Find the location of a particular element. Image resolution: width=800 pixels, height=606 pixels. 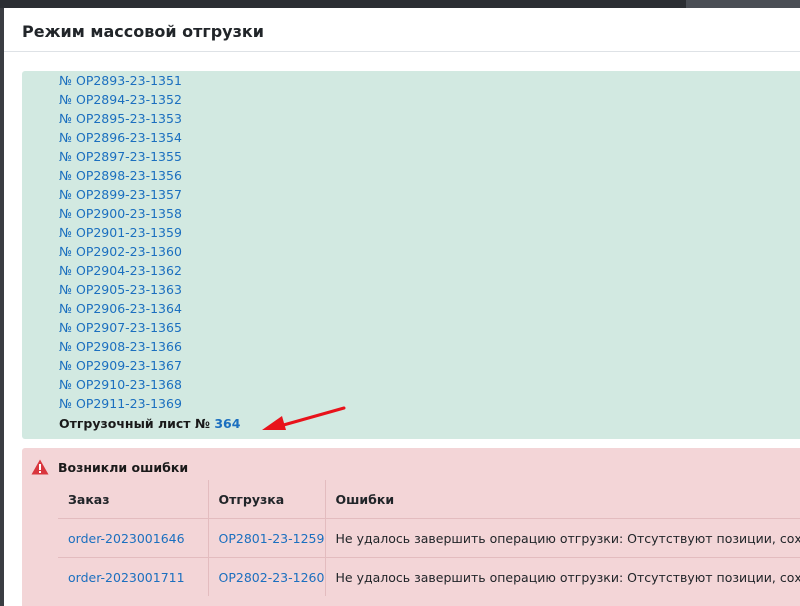

list-item: № ОР2896-23-1354 is located at coordinates (120, 137).